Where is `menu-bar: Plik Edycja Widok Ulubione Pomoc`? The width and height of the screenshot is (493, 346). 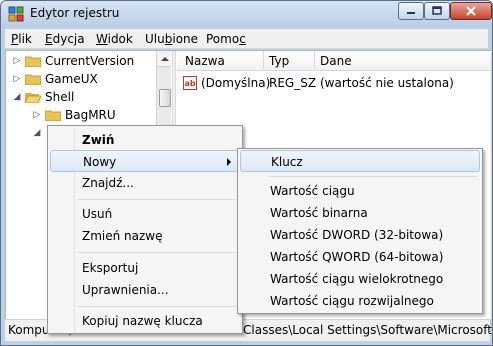 menu-bar: Plik Edycja Widok Ulubione Pomoc is located at coordinates (246, 39).